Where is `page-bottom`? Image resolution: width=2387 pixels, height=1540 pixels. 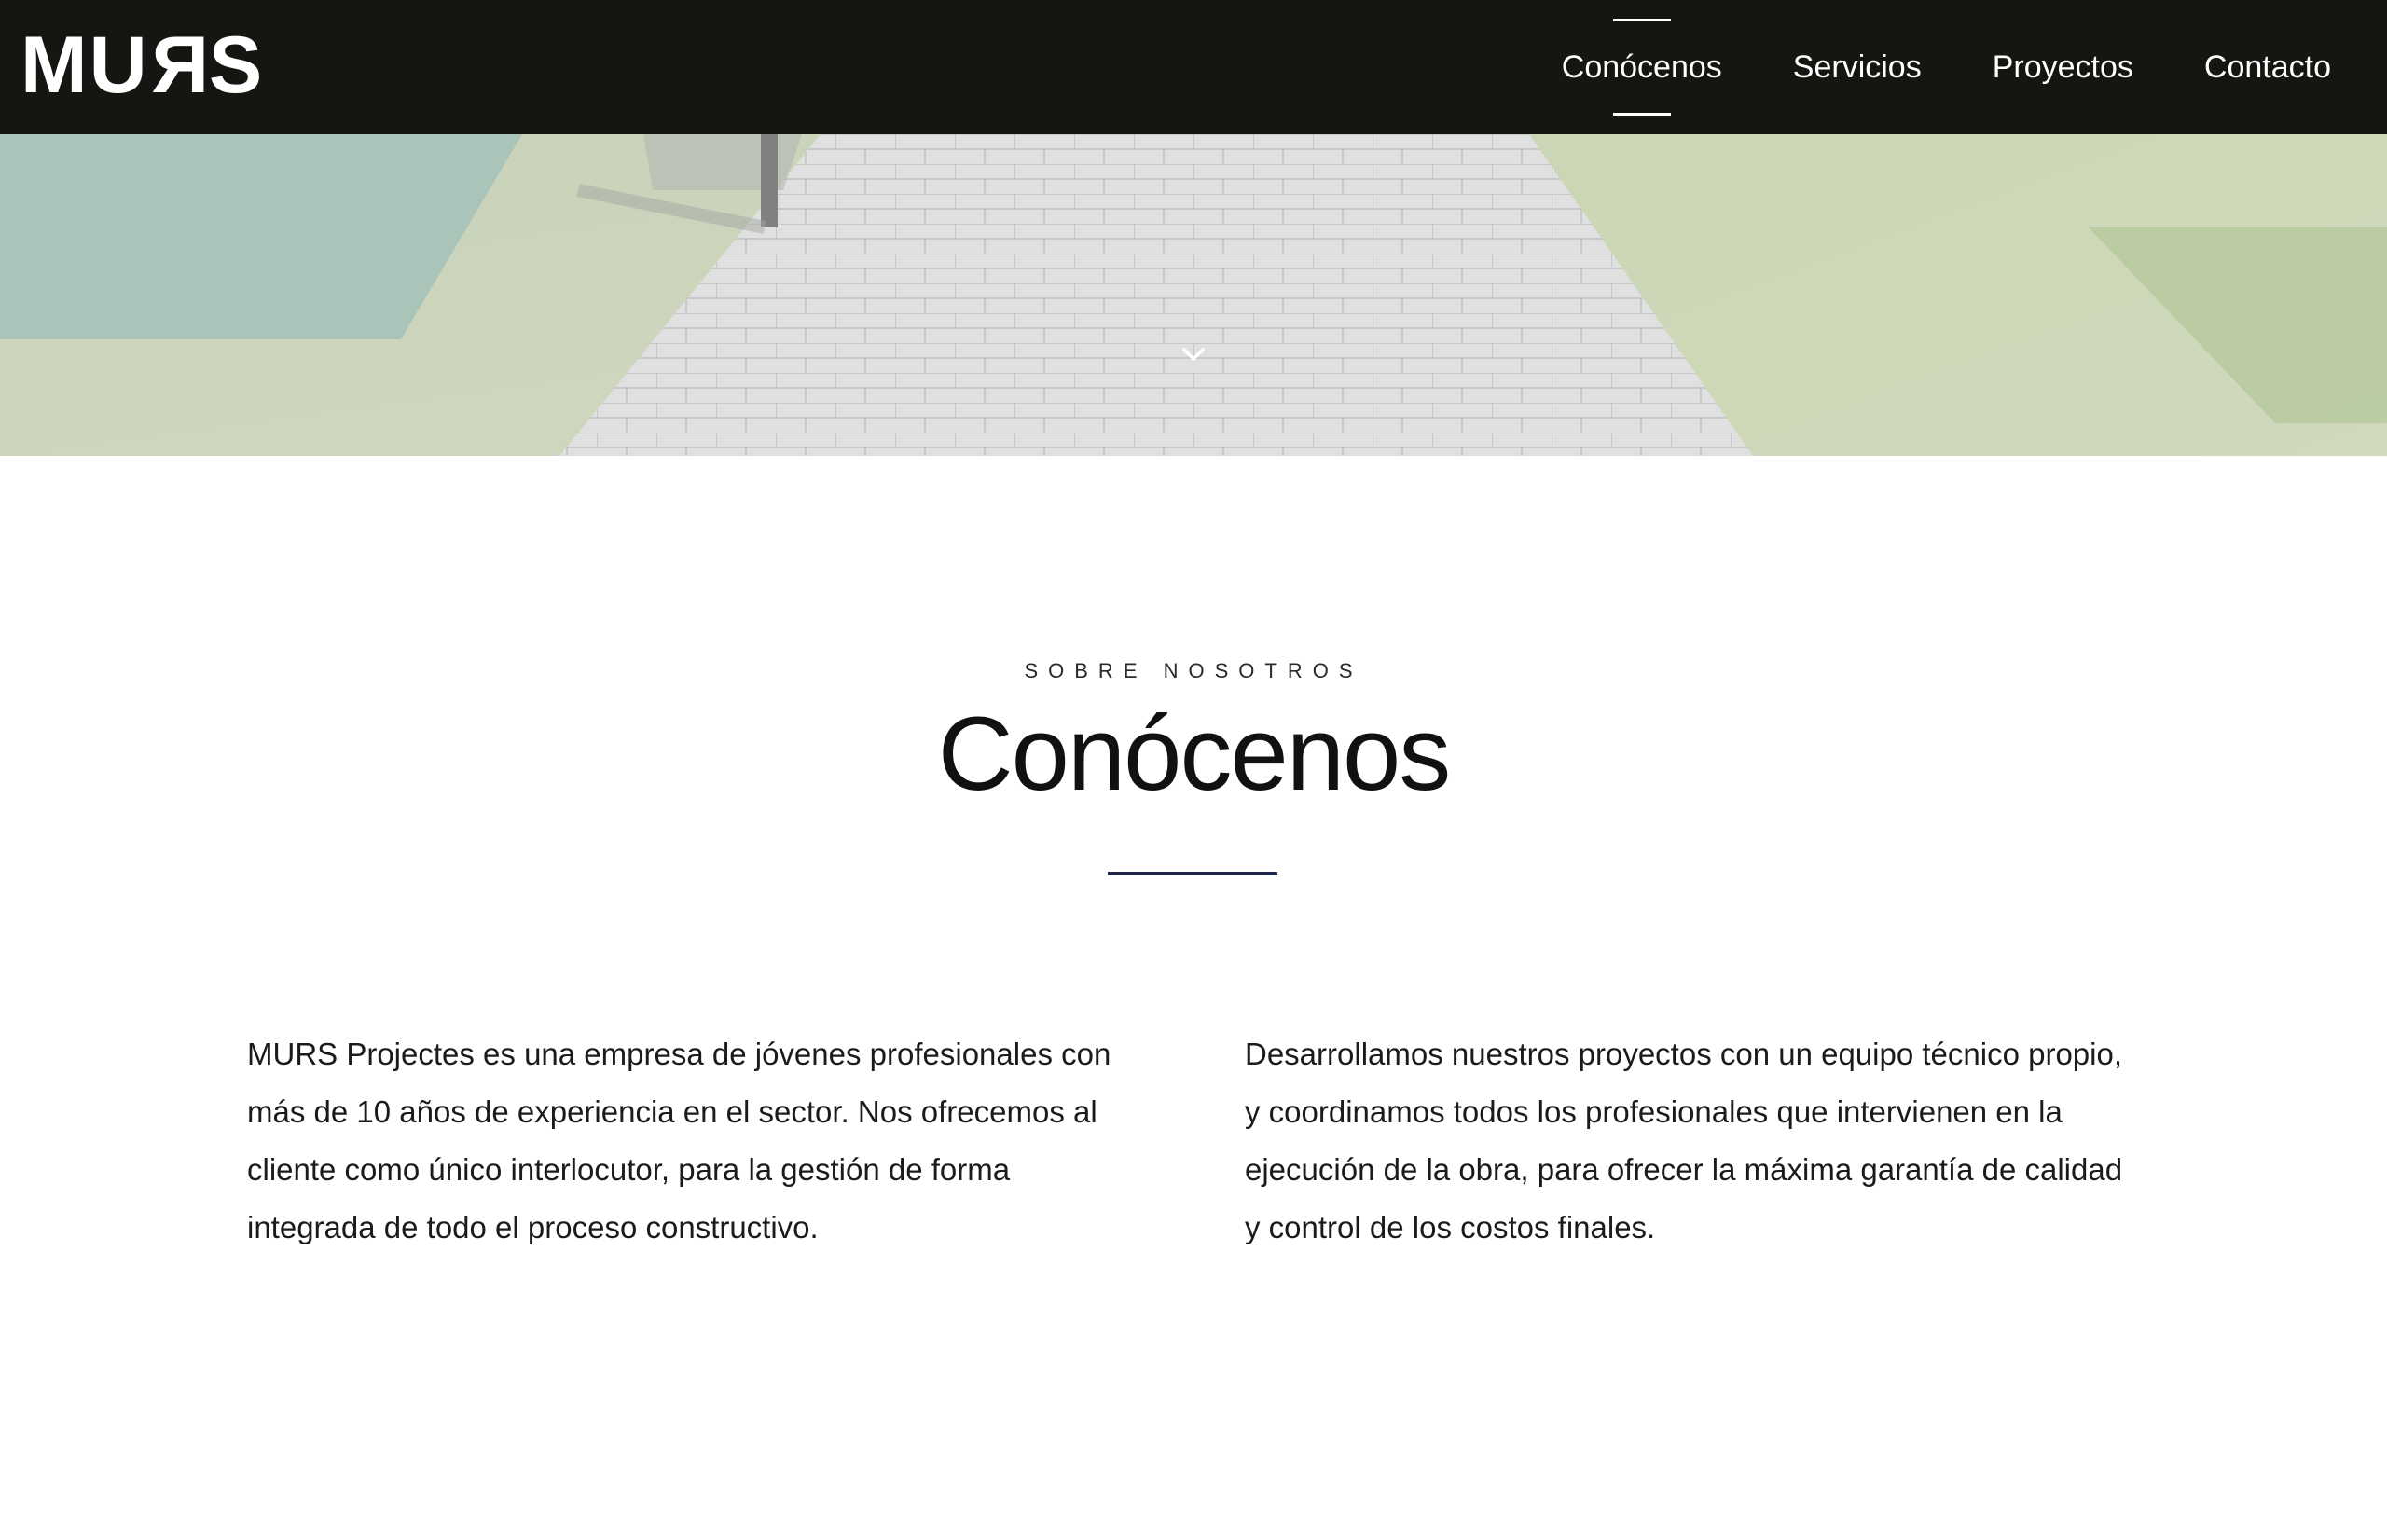
page-bottom is located at coordinates (1193, 1482).